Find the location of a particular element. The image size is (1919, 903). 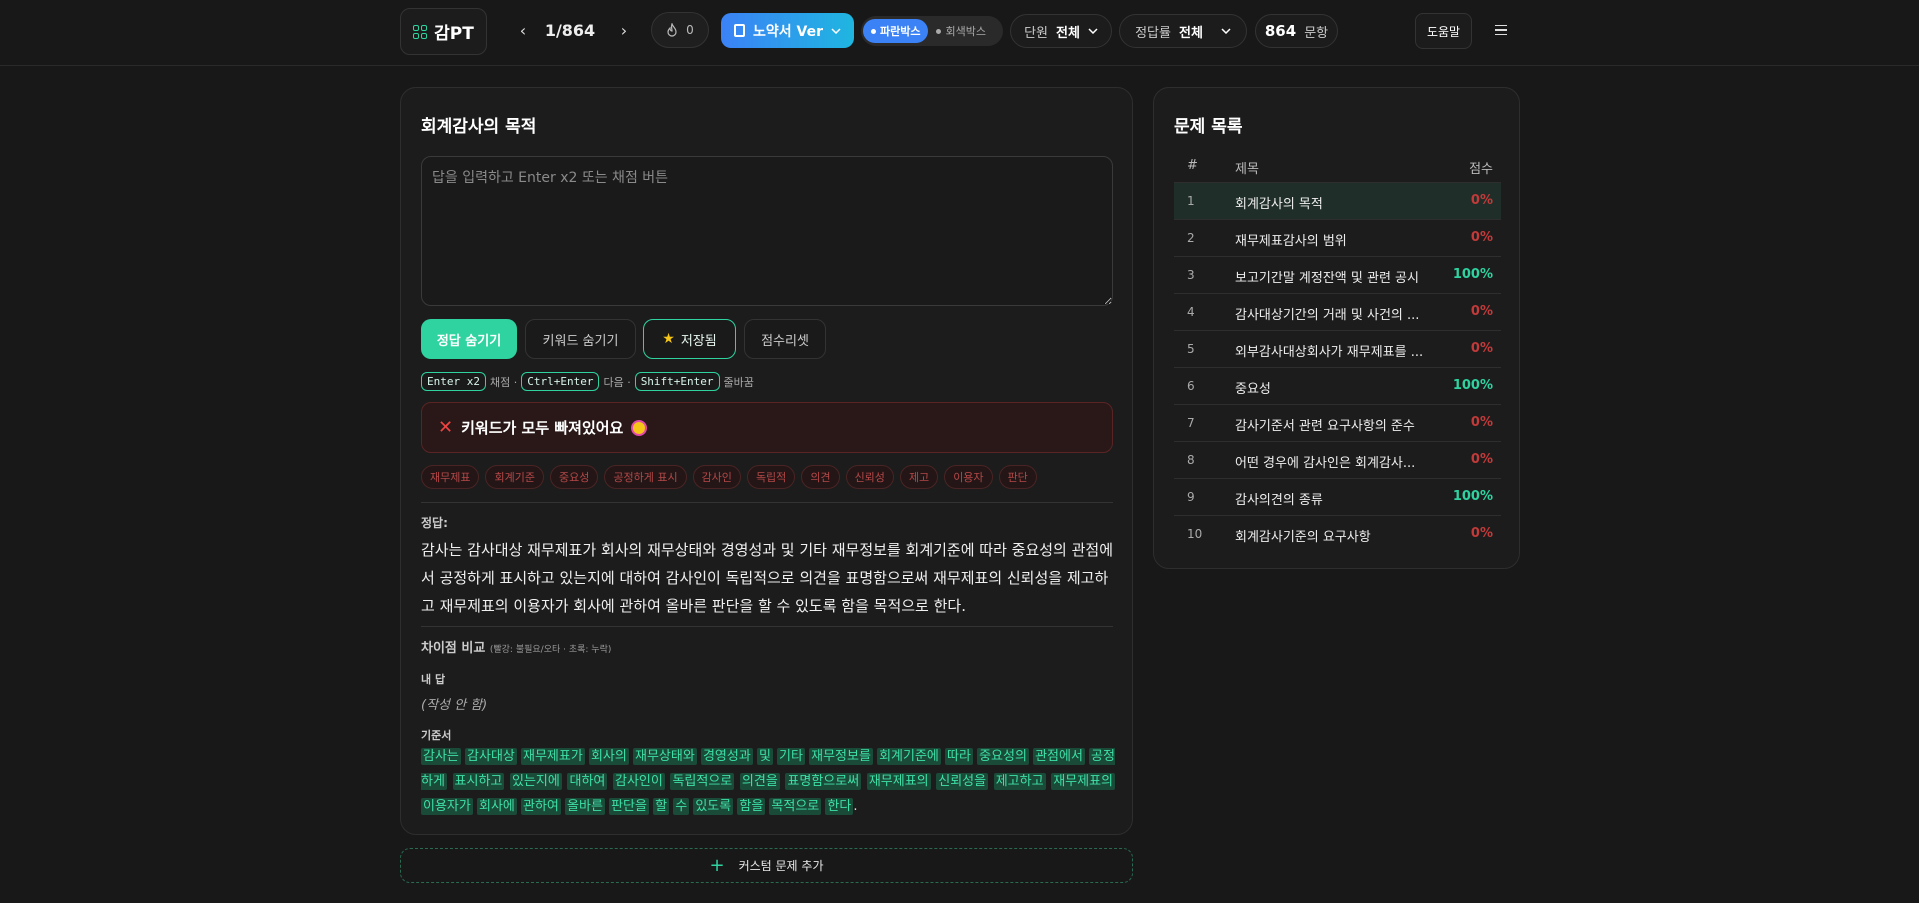

missing-word: 이용자가 is located at coordinates (447, 806).